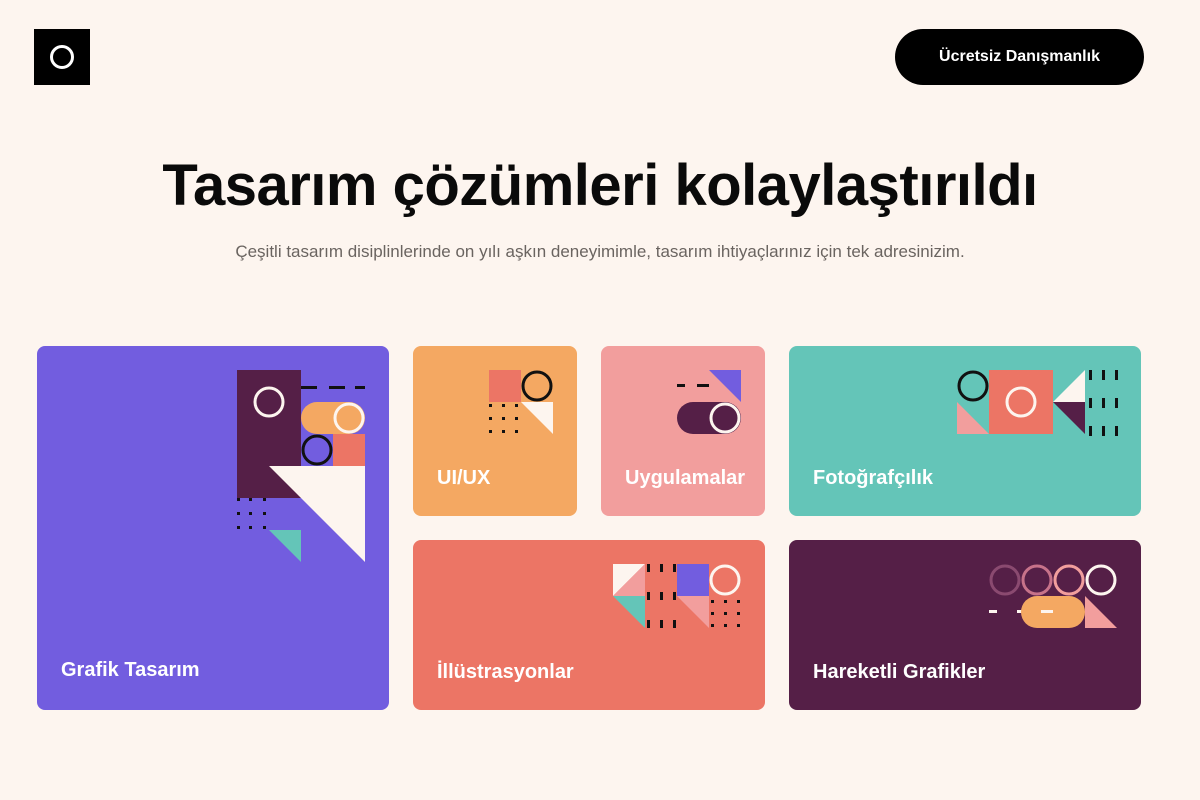  I want to click on service-label-motion-graphics: Hareketli Grafikler, so click(899, 672).